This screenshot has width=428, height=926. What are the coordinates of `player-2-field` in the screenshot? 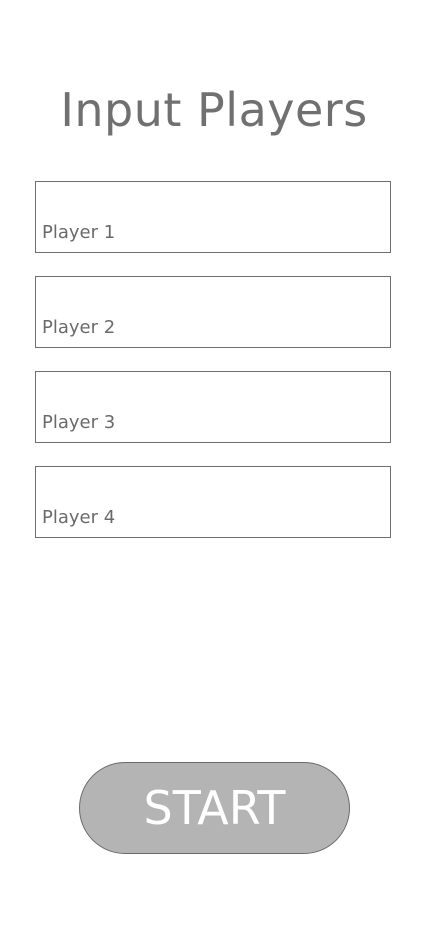 It's located at (213, 312).